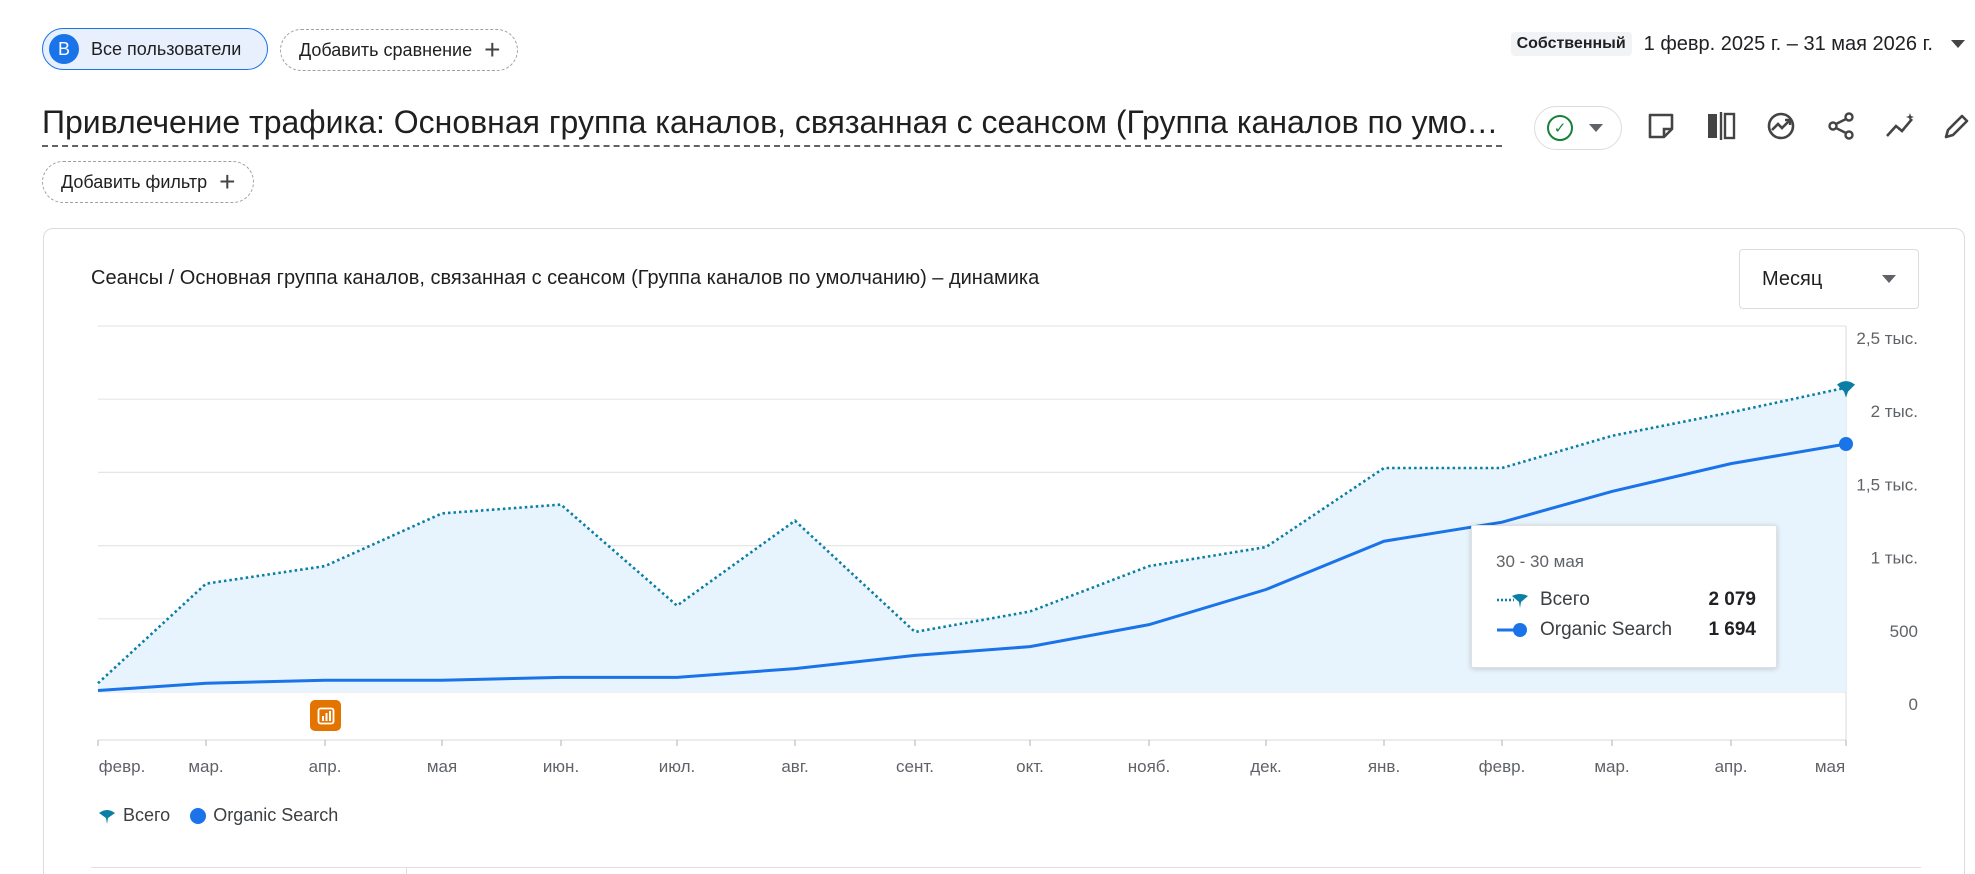 The image size is (1975, 874). Describe the element at coordinates (1732, 599) in the screenshot. I see `tooltip-series-value: 2 079` at that location.